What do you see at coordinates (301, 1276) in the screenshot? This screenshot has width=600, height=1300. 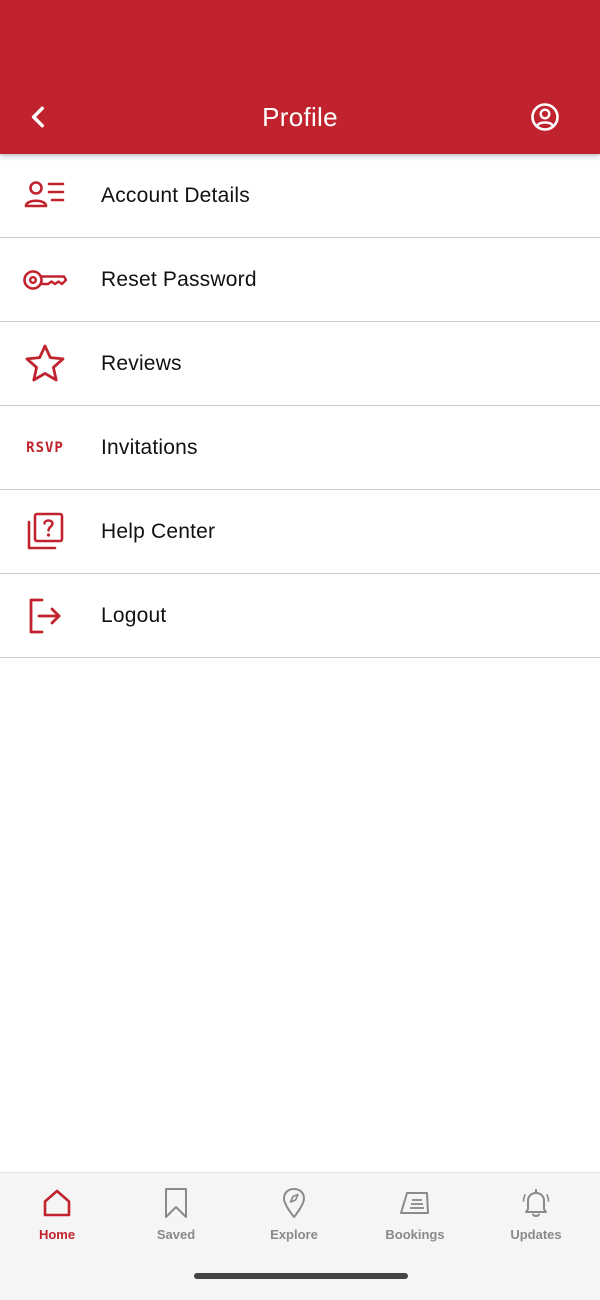 I see `home-indicator` at bounding box center [301, 1276].